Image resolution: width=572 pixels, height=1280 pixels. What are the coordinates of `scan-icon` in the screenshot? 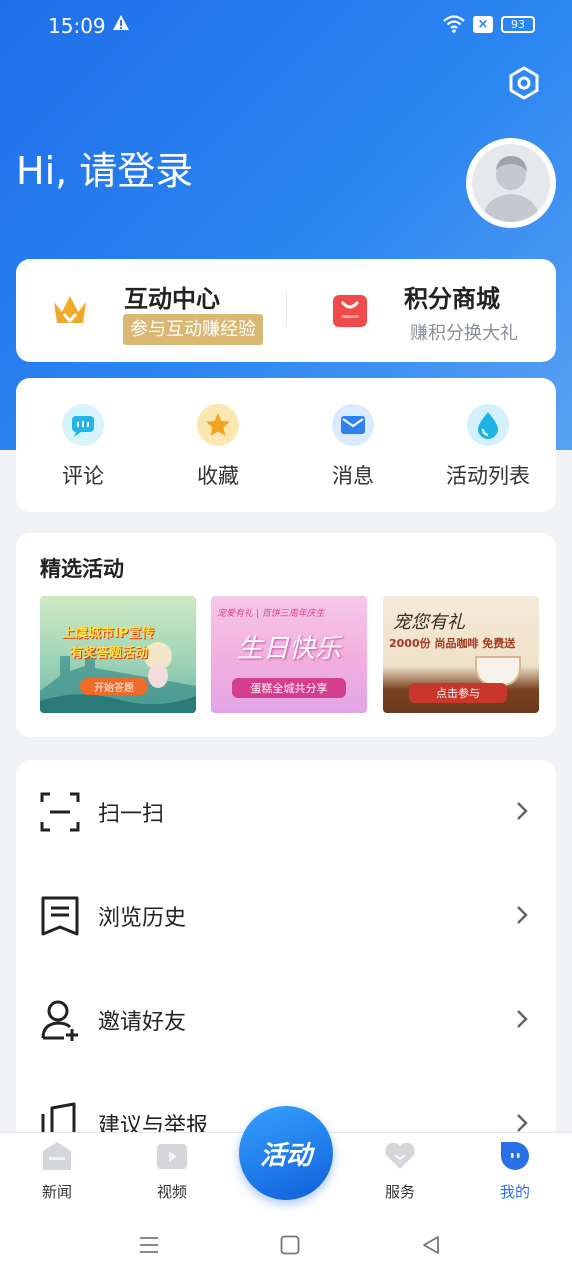 It's located at (60, 812).